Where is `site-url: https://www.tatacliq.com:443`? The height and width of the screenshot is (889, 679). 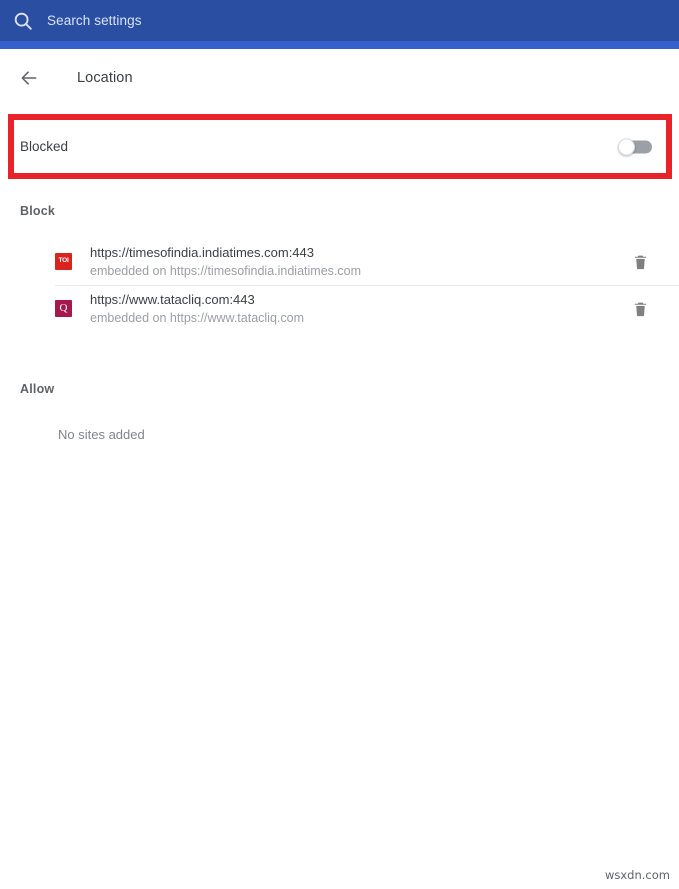
site-url: https://www.tatacliq.com:443 is located at coordinates (172, 299).